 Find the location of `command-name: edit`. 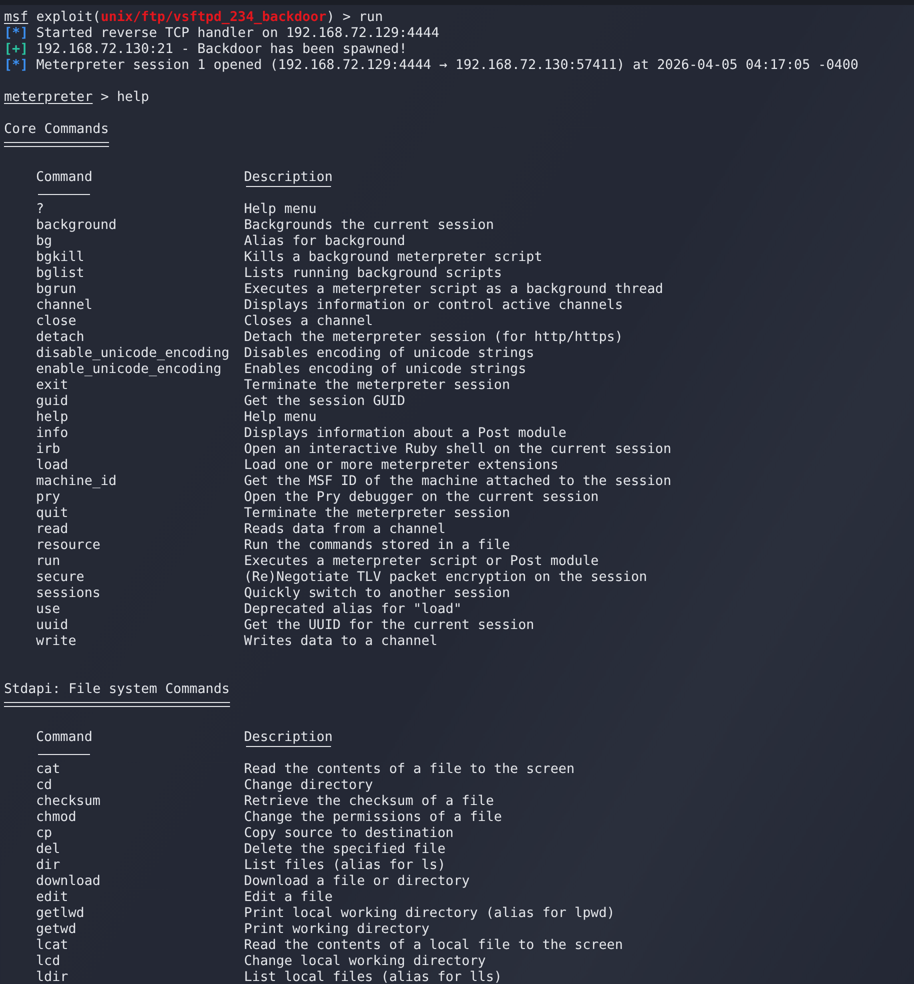

command-name: edit is located at coordinates (52, 897).